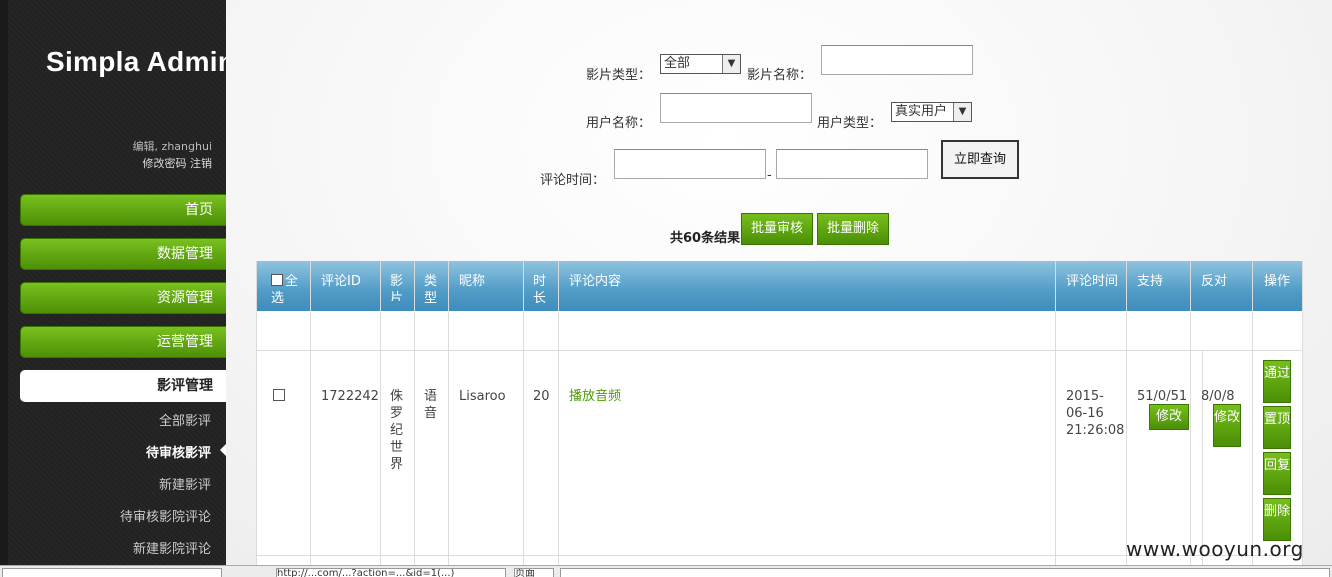 The width and height of the screenshot is (1332, 577). What do you see at coordinates (341, 281) in the screenshot?
I see `header-comment-id: 评论ID` at bounding box center [341, 281].